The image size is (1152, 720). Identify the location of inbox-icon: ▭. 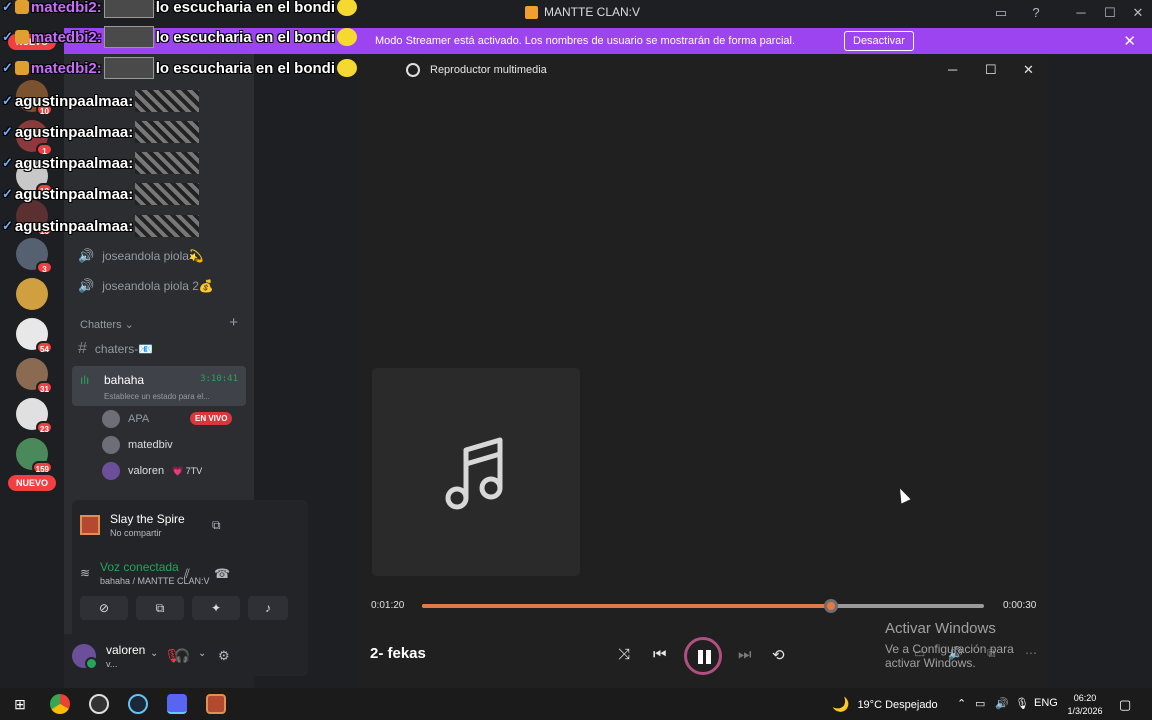
(1001, 13).